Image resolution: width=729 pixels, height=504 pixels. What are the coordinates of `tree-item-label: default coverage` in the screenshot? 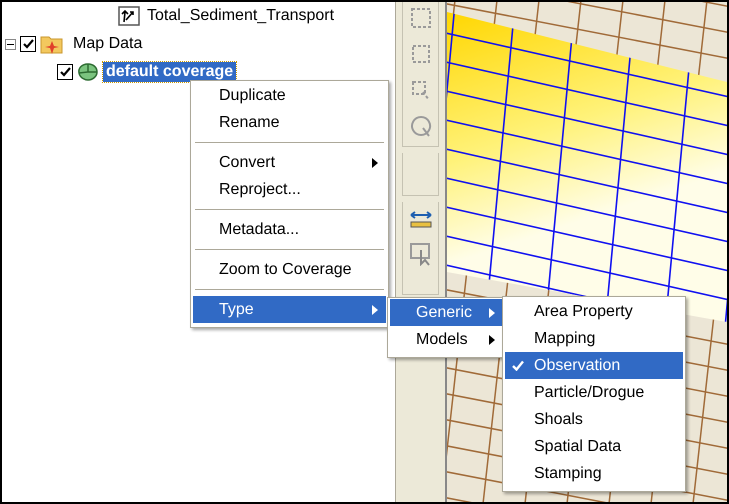 It's located at (169, 72).